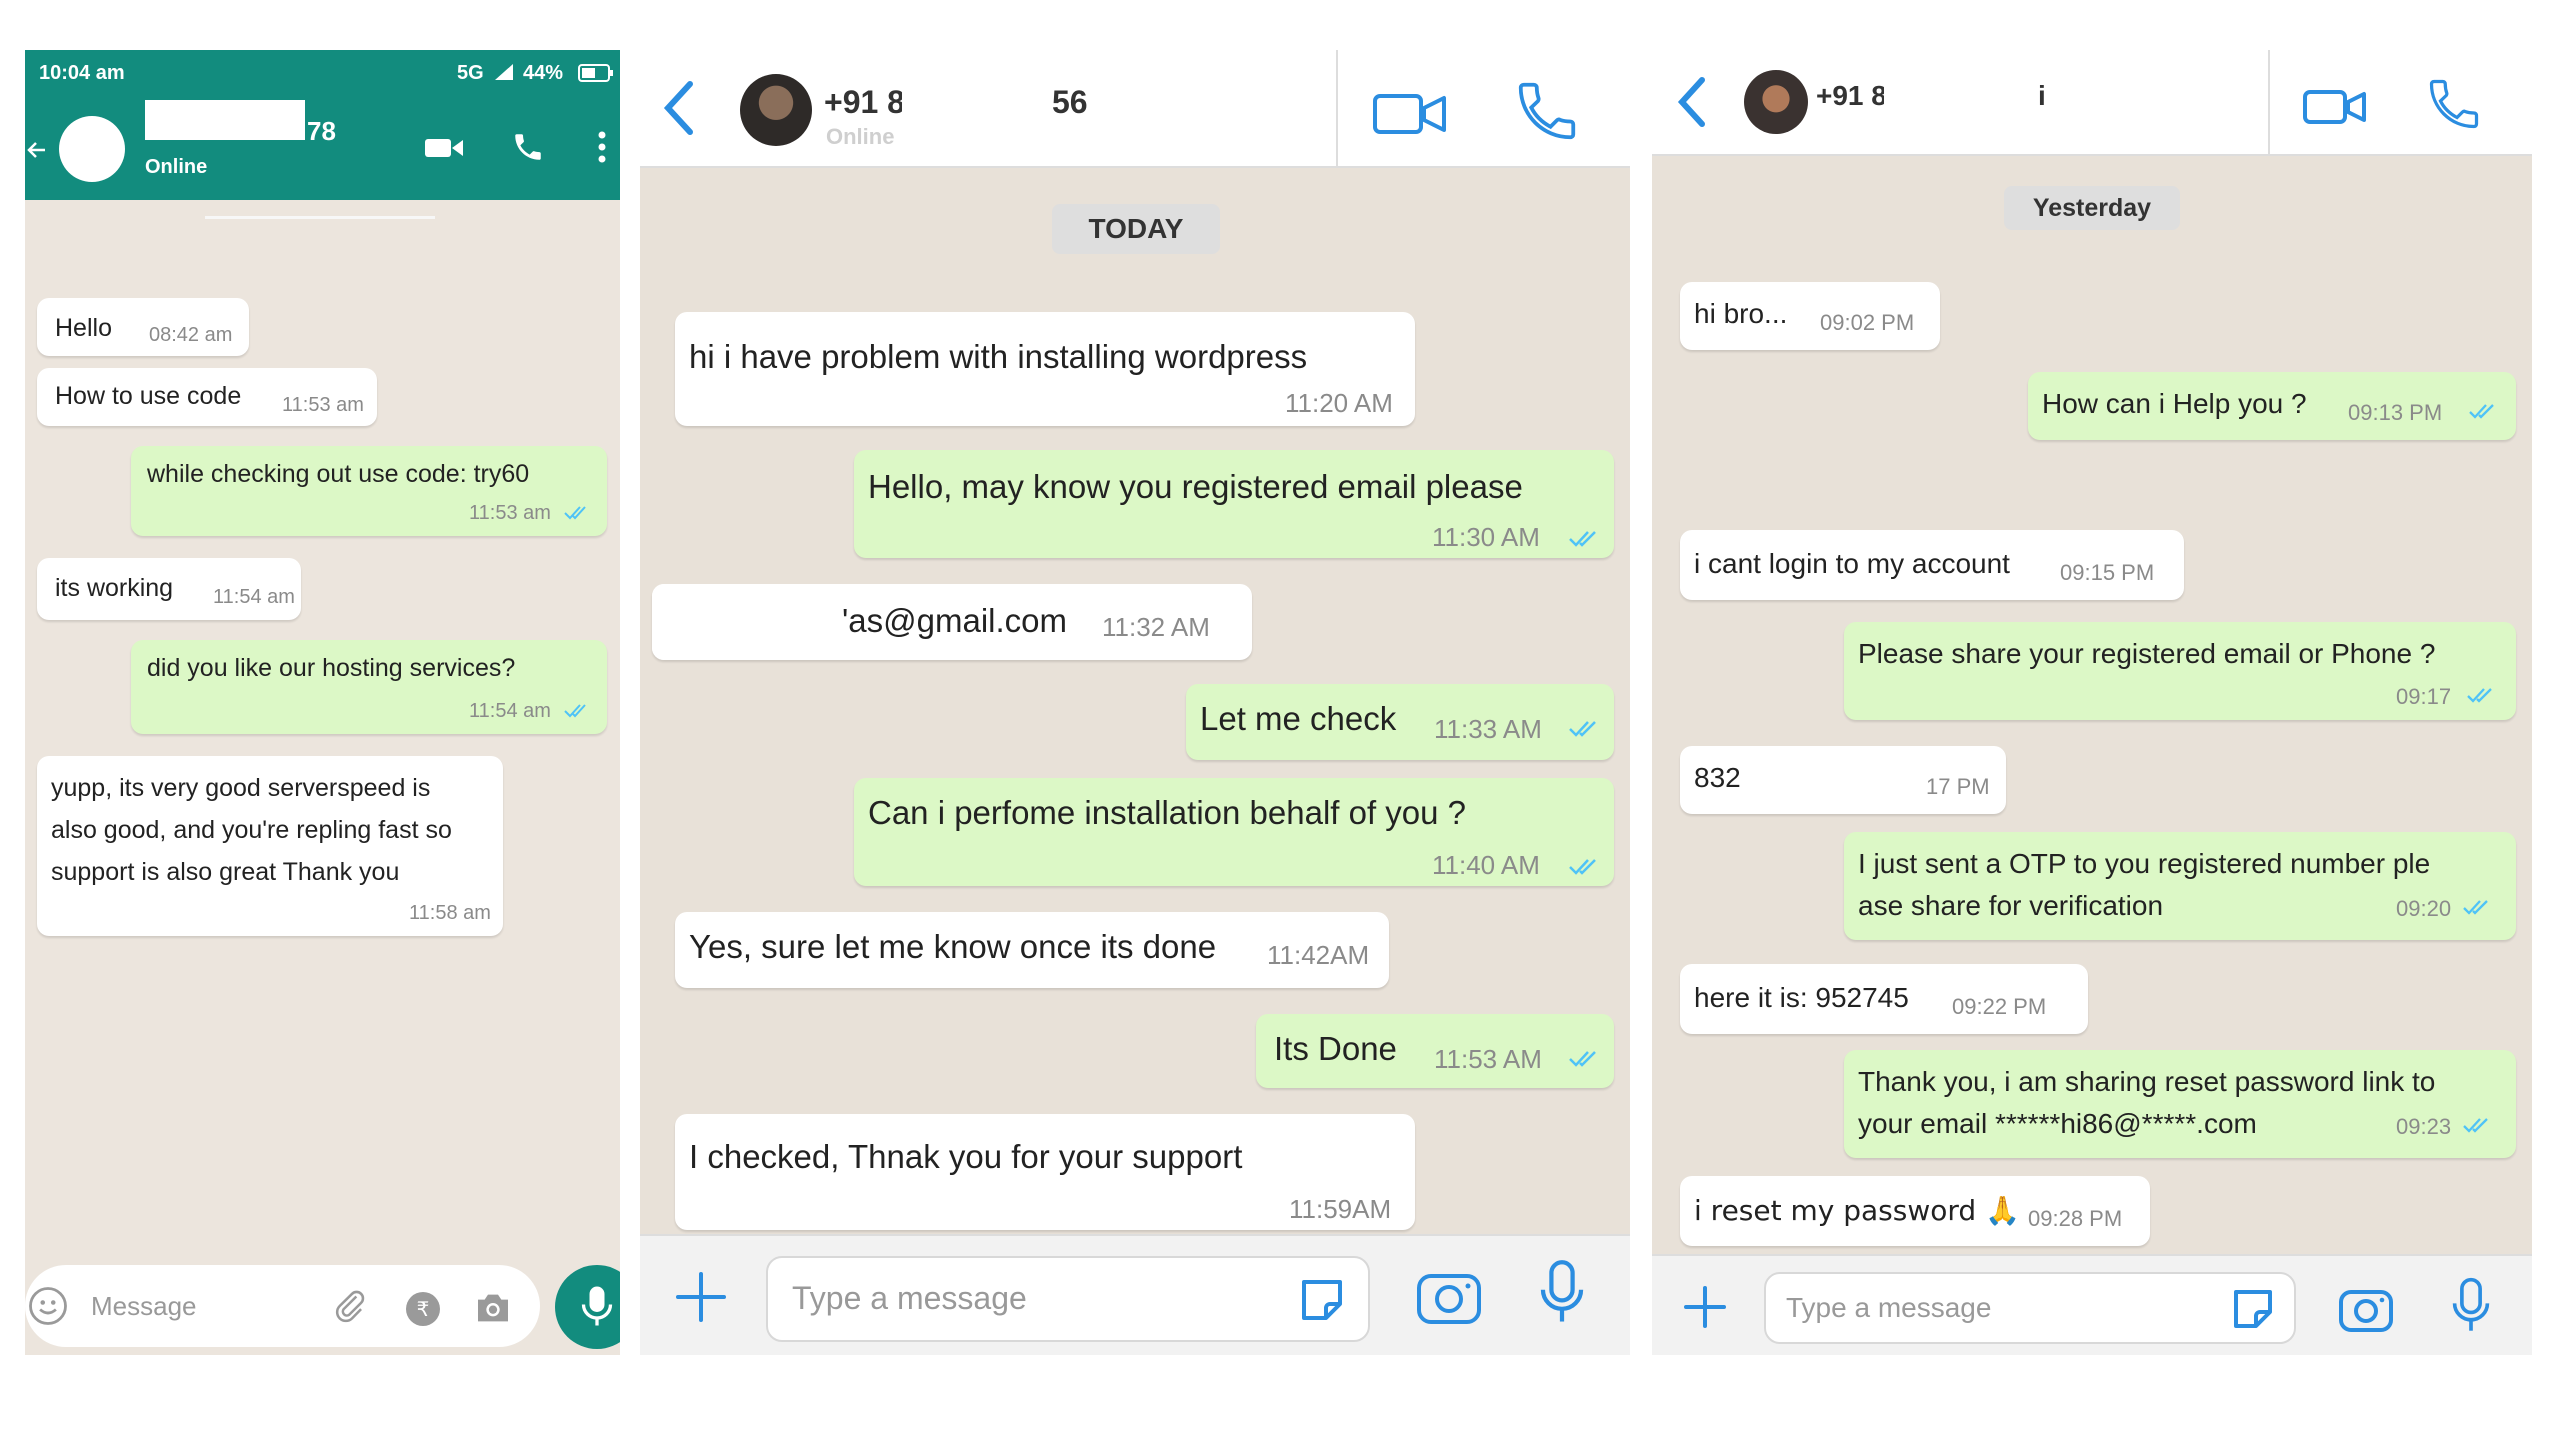 The image size is (2560, 1440). Describe the element at coordinates (321, 131) in the screenshot. I see `contact-name: 78` at that location.